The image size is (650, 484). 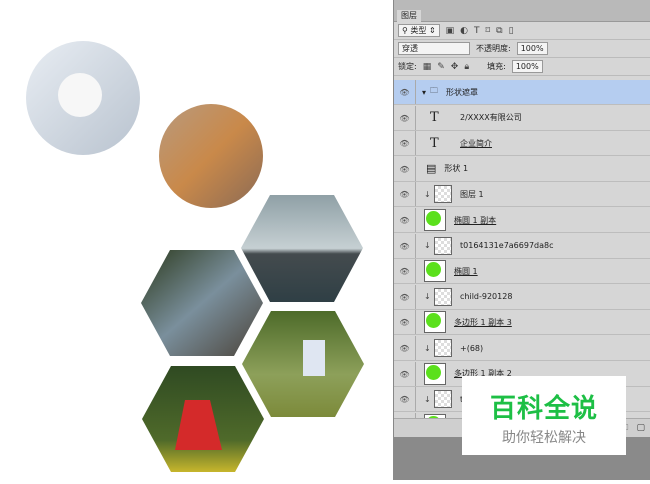 What do you see at coordinates (462, 92) in the screenshot?
I see `layer-name: 形状遮罩` at bounding box center [462, 92].